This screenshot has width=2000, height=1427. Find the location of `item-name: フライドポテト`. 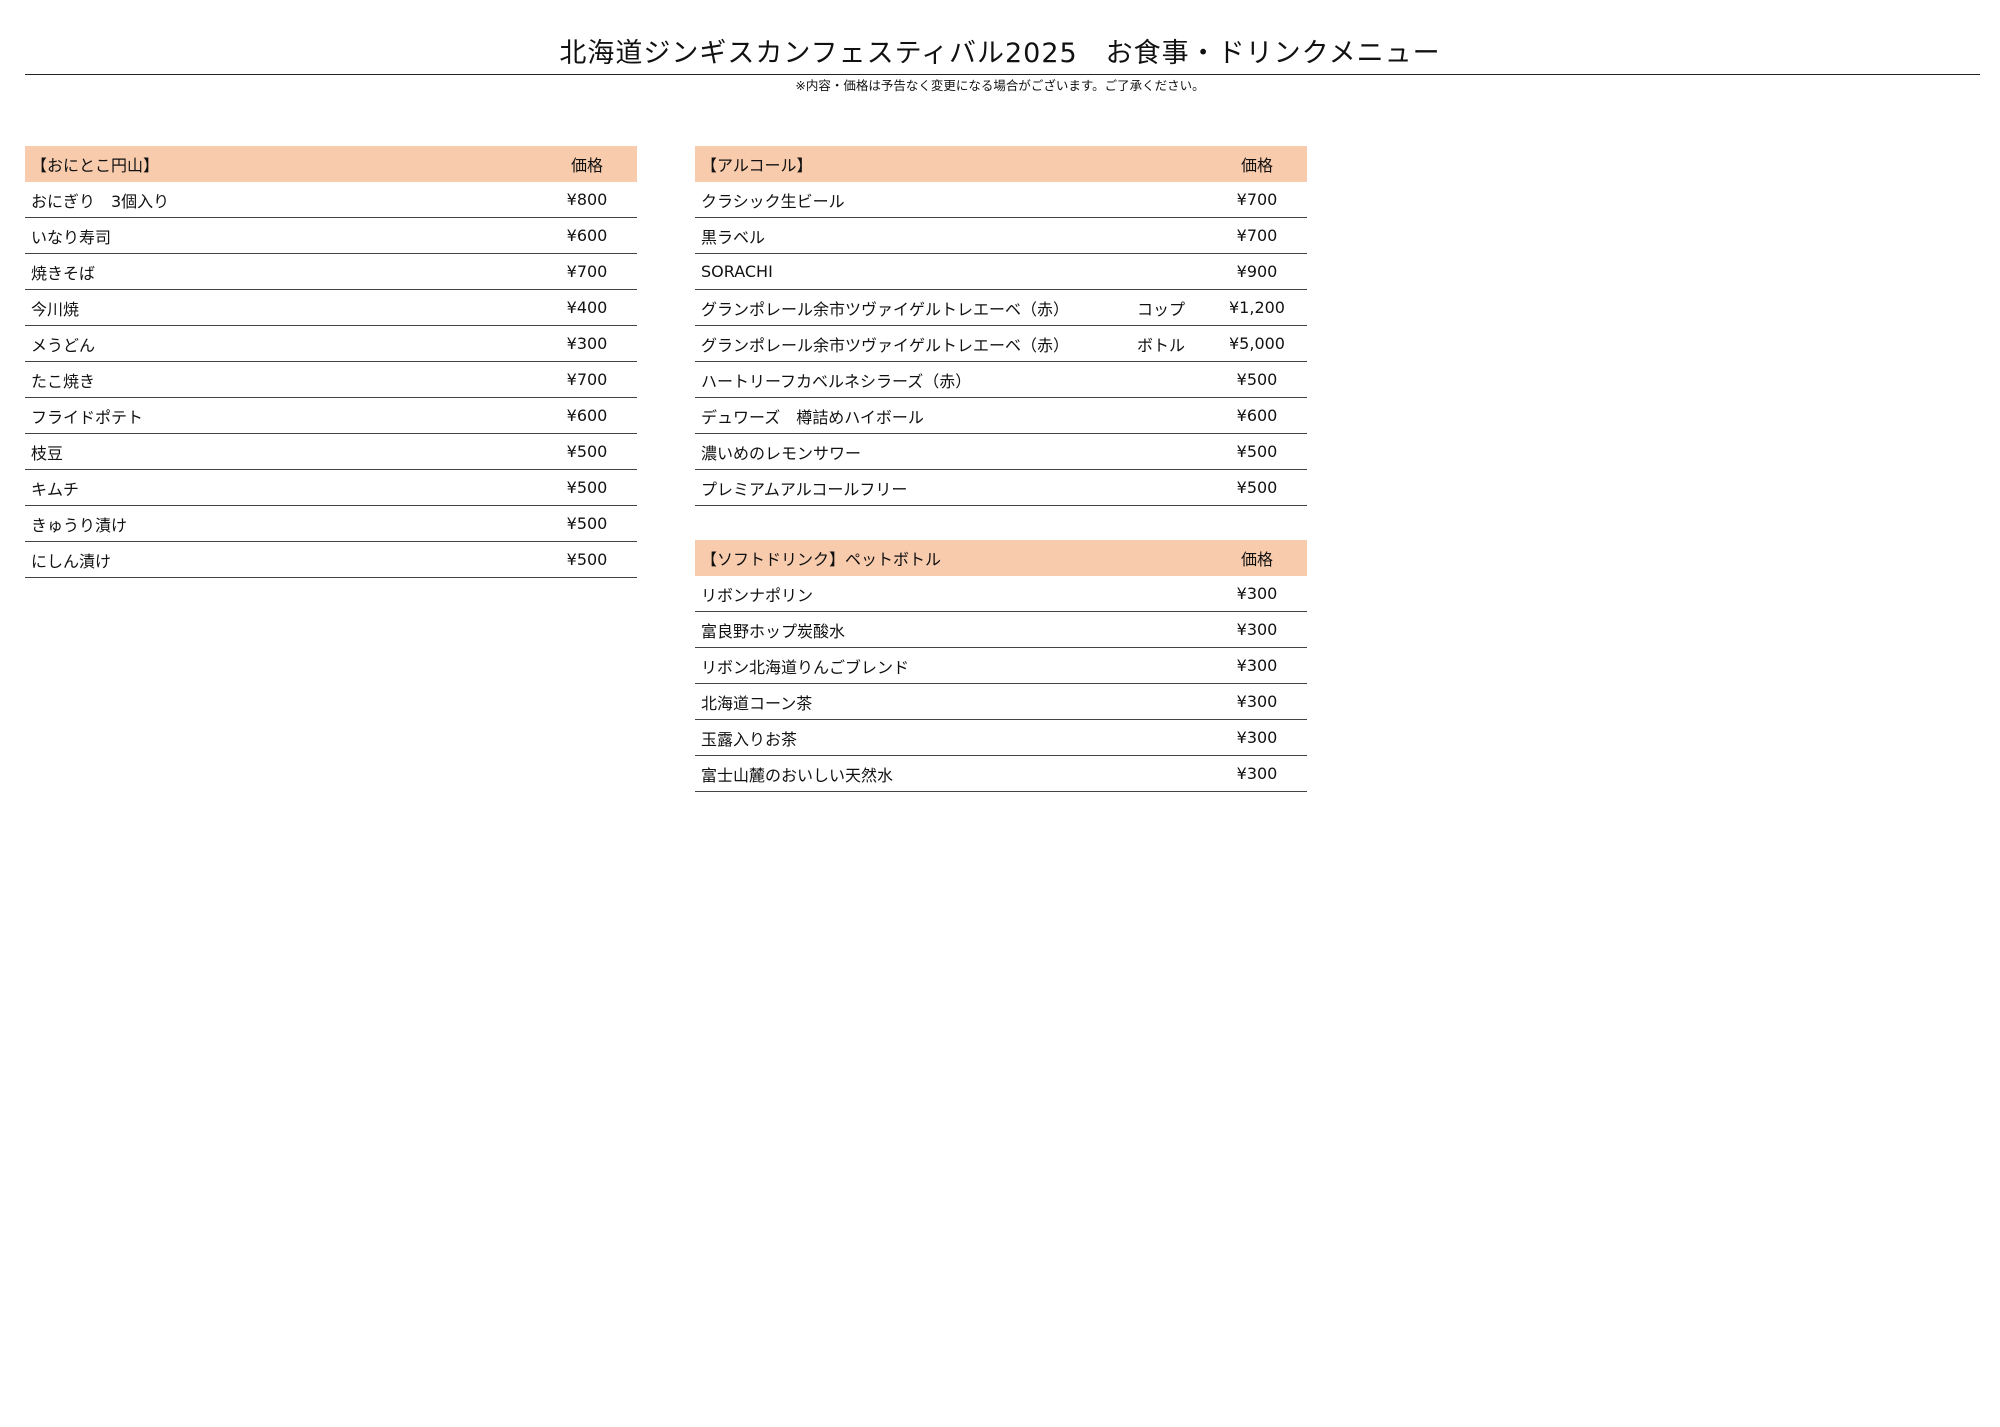

item-name: フライドポテト is located at coordinates (281, 415).